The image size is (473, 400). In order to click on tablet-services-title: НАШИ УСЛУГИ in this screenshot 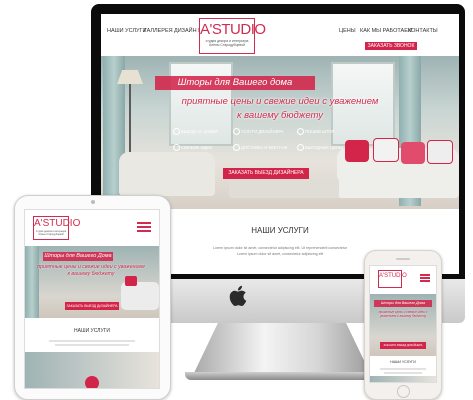, I will do `click(92, 331)`.